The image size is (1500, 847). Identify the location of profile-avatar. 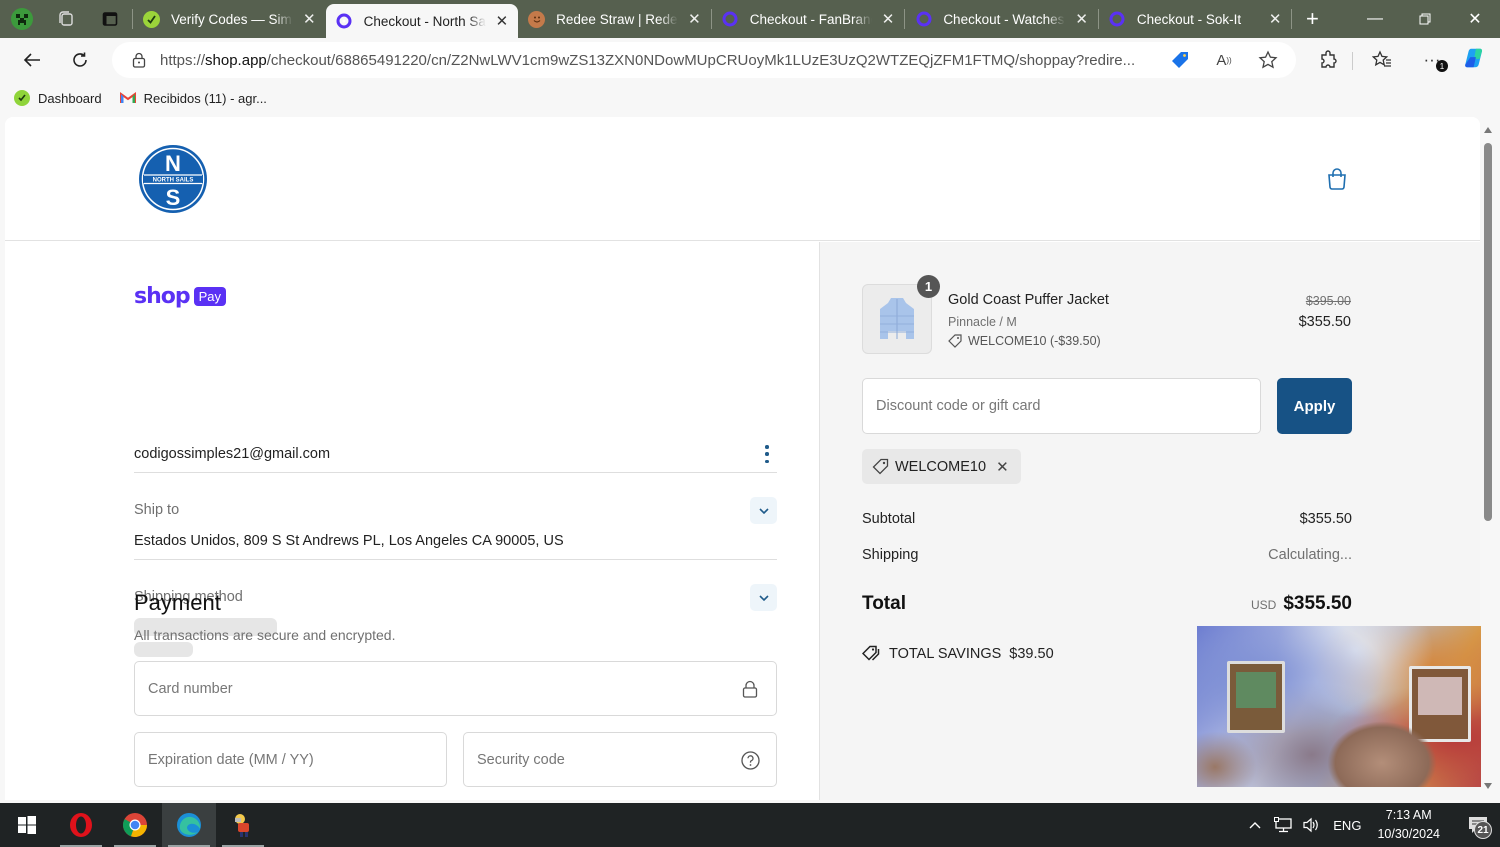
(22, 19).